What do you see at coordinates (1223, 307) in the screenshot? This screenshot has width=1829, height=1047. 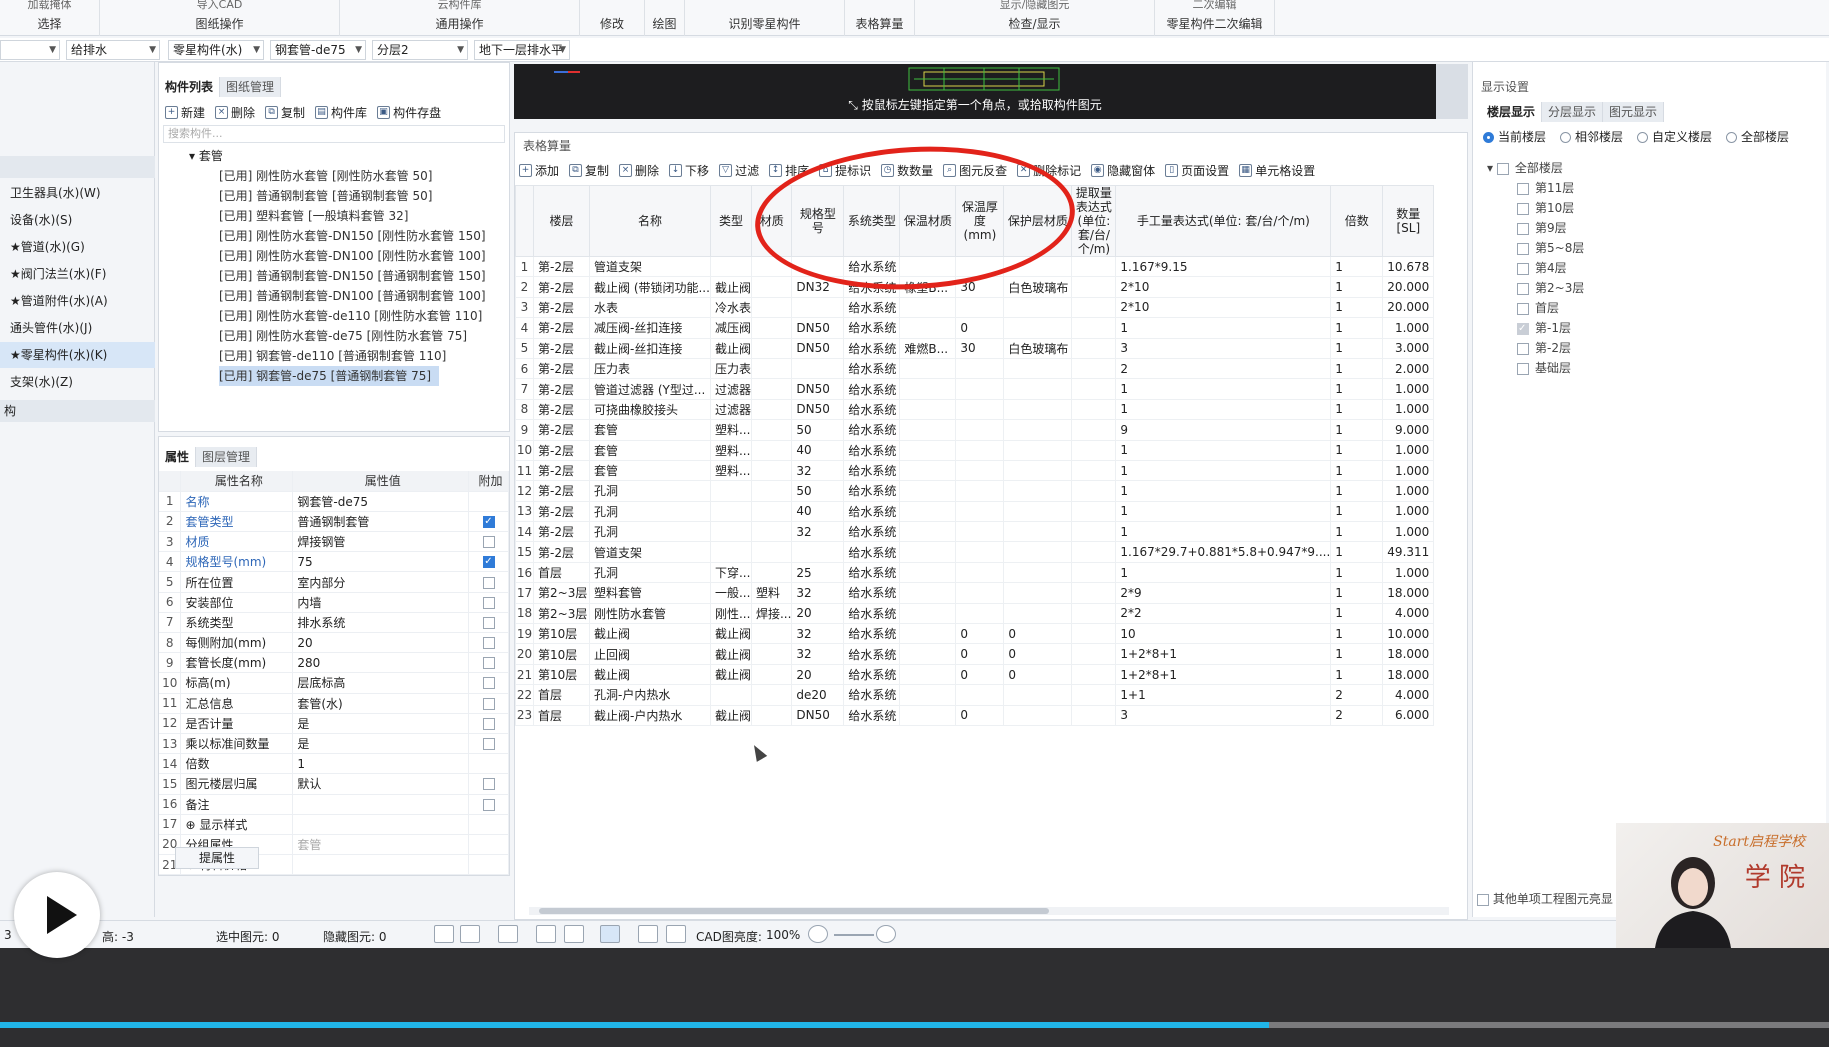 I see `table-cell: 2*10` at bounding box center [1223, 307].